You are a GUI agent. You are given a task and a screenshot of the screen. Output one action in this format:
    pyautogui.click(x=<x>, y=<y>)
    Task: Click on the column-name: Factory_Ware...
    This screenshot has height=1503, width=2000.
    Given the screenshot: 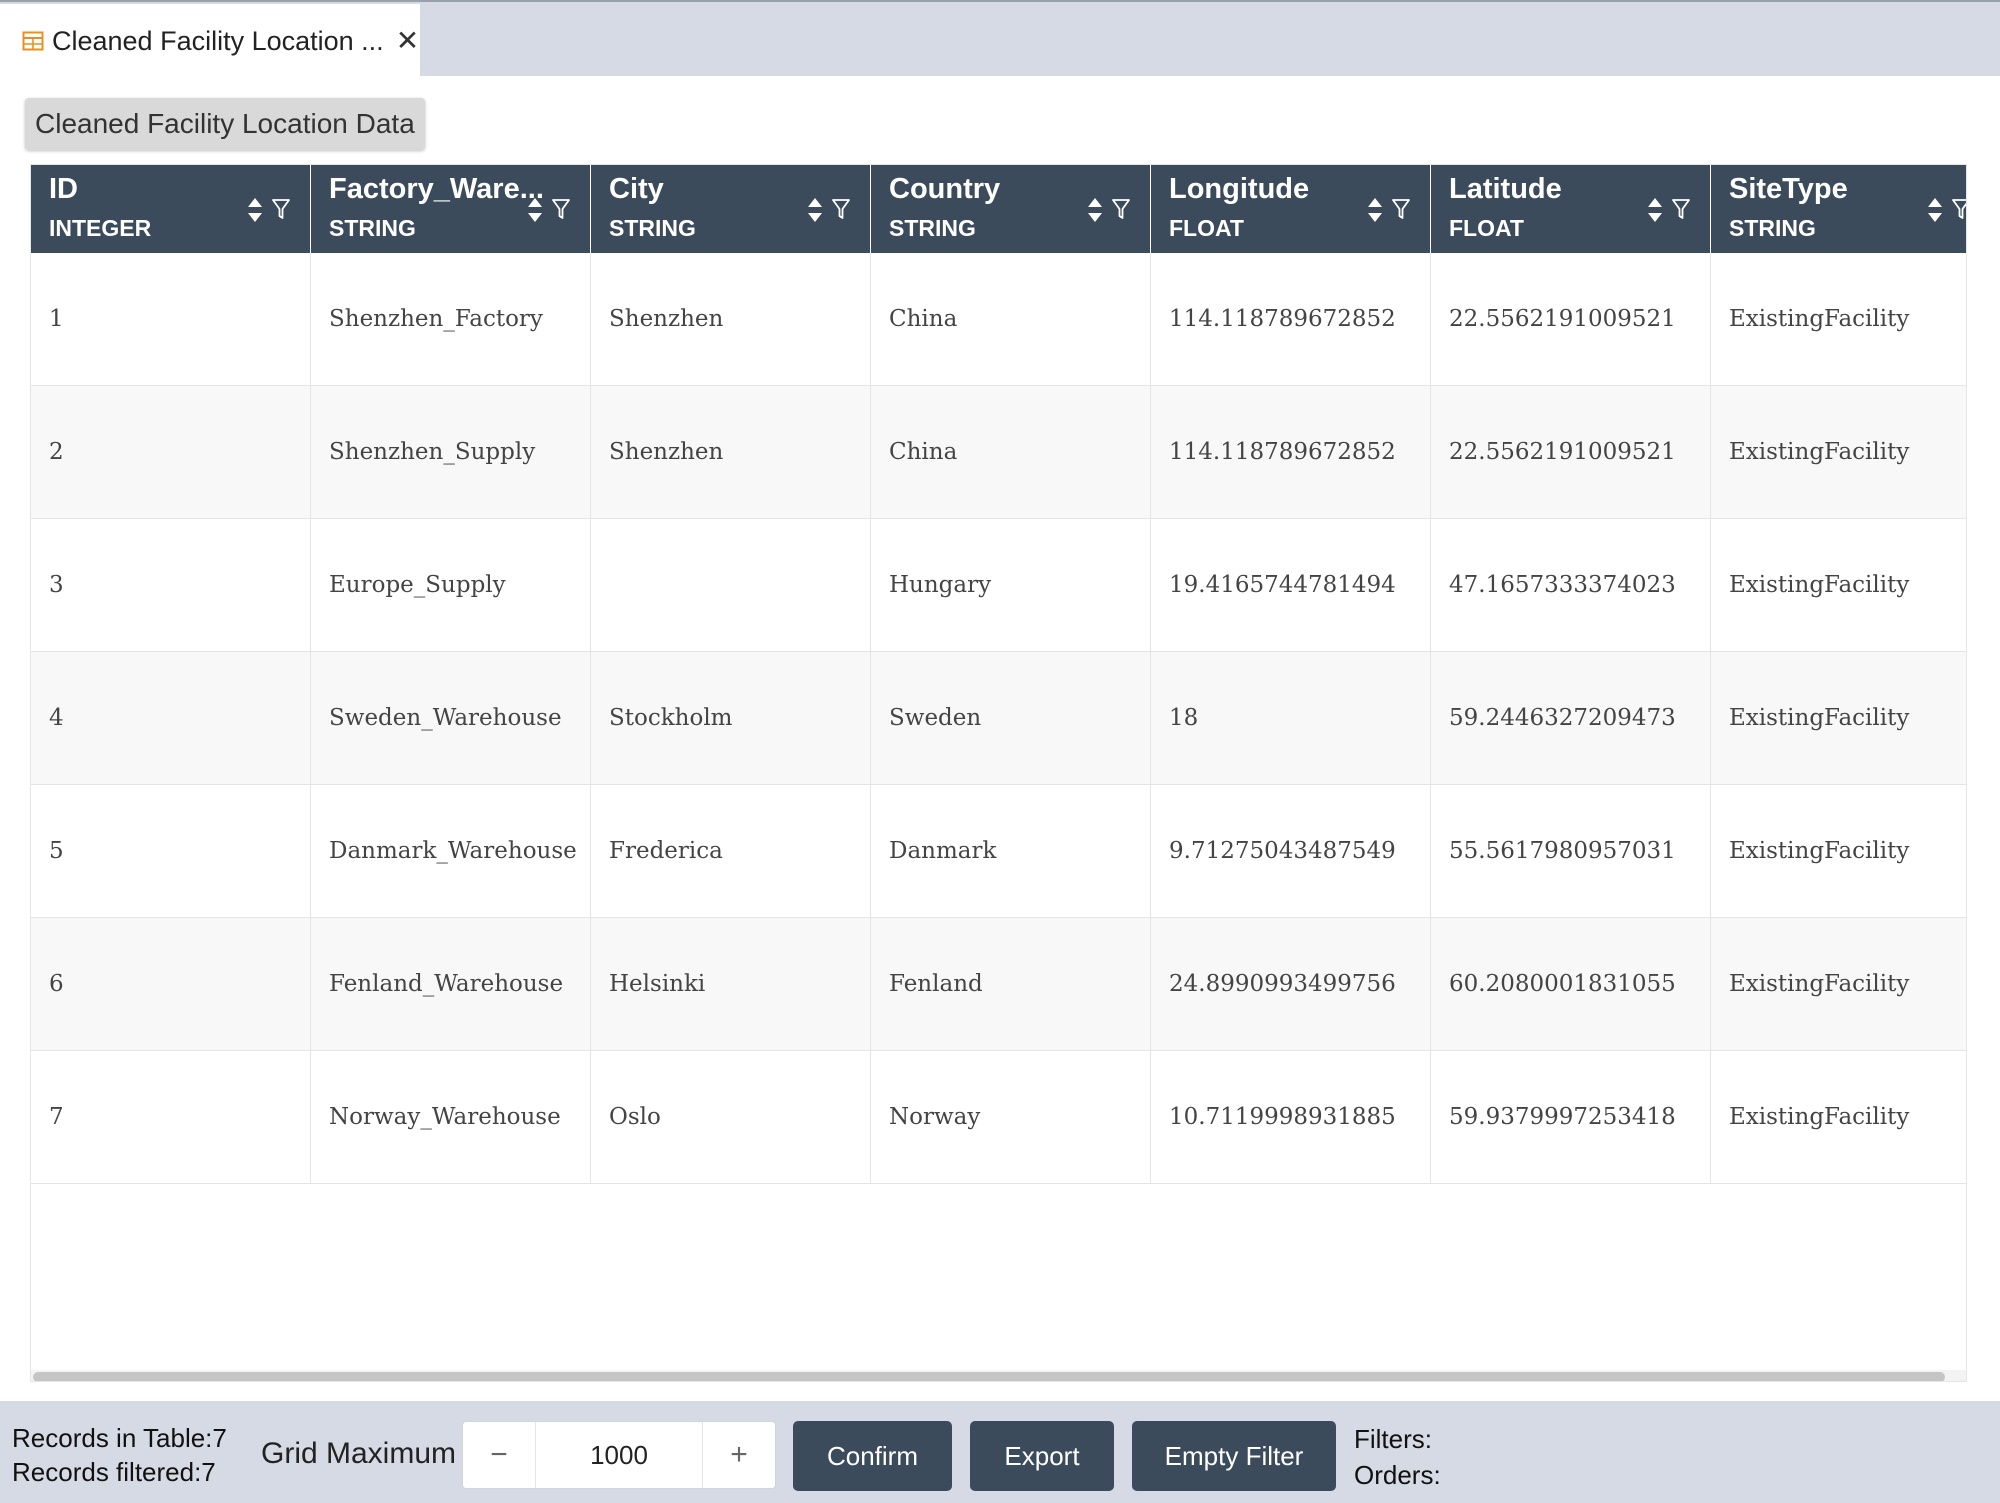 What is the action you would take?
    pyautogui.click(x=436, y=189)
    